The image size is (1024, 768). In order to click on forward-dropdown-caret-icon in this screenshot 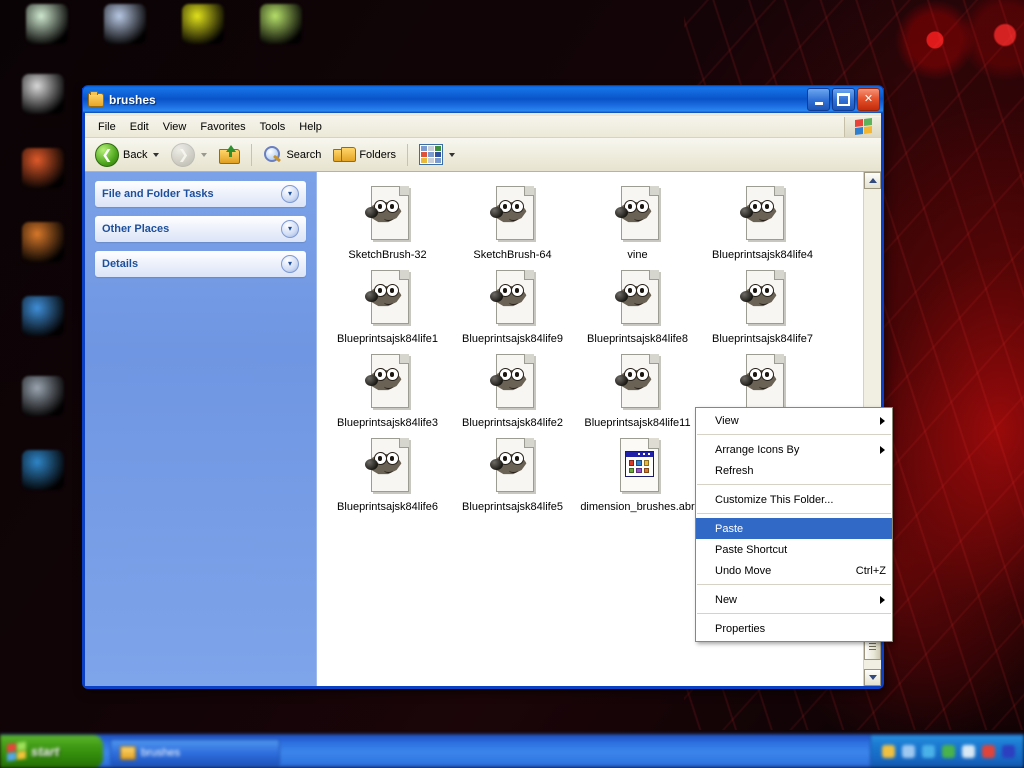, I will do `click(204, 154)`.